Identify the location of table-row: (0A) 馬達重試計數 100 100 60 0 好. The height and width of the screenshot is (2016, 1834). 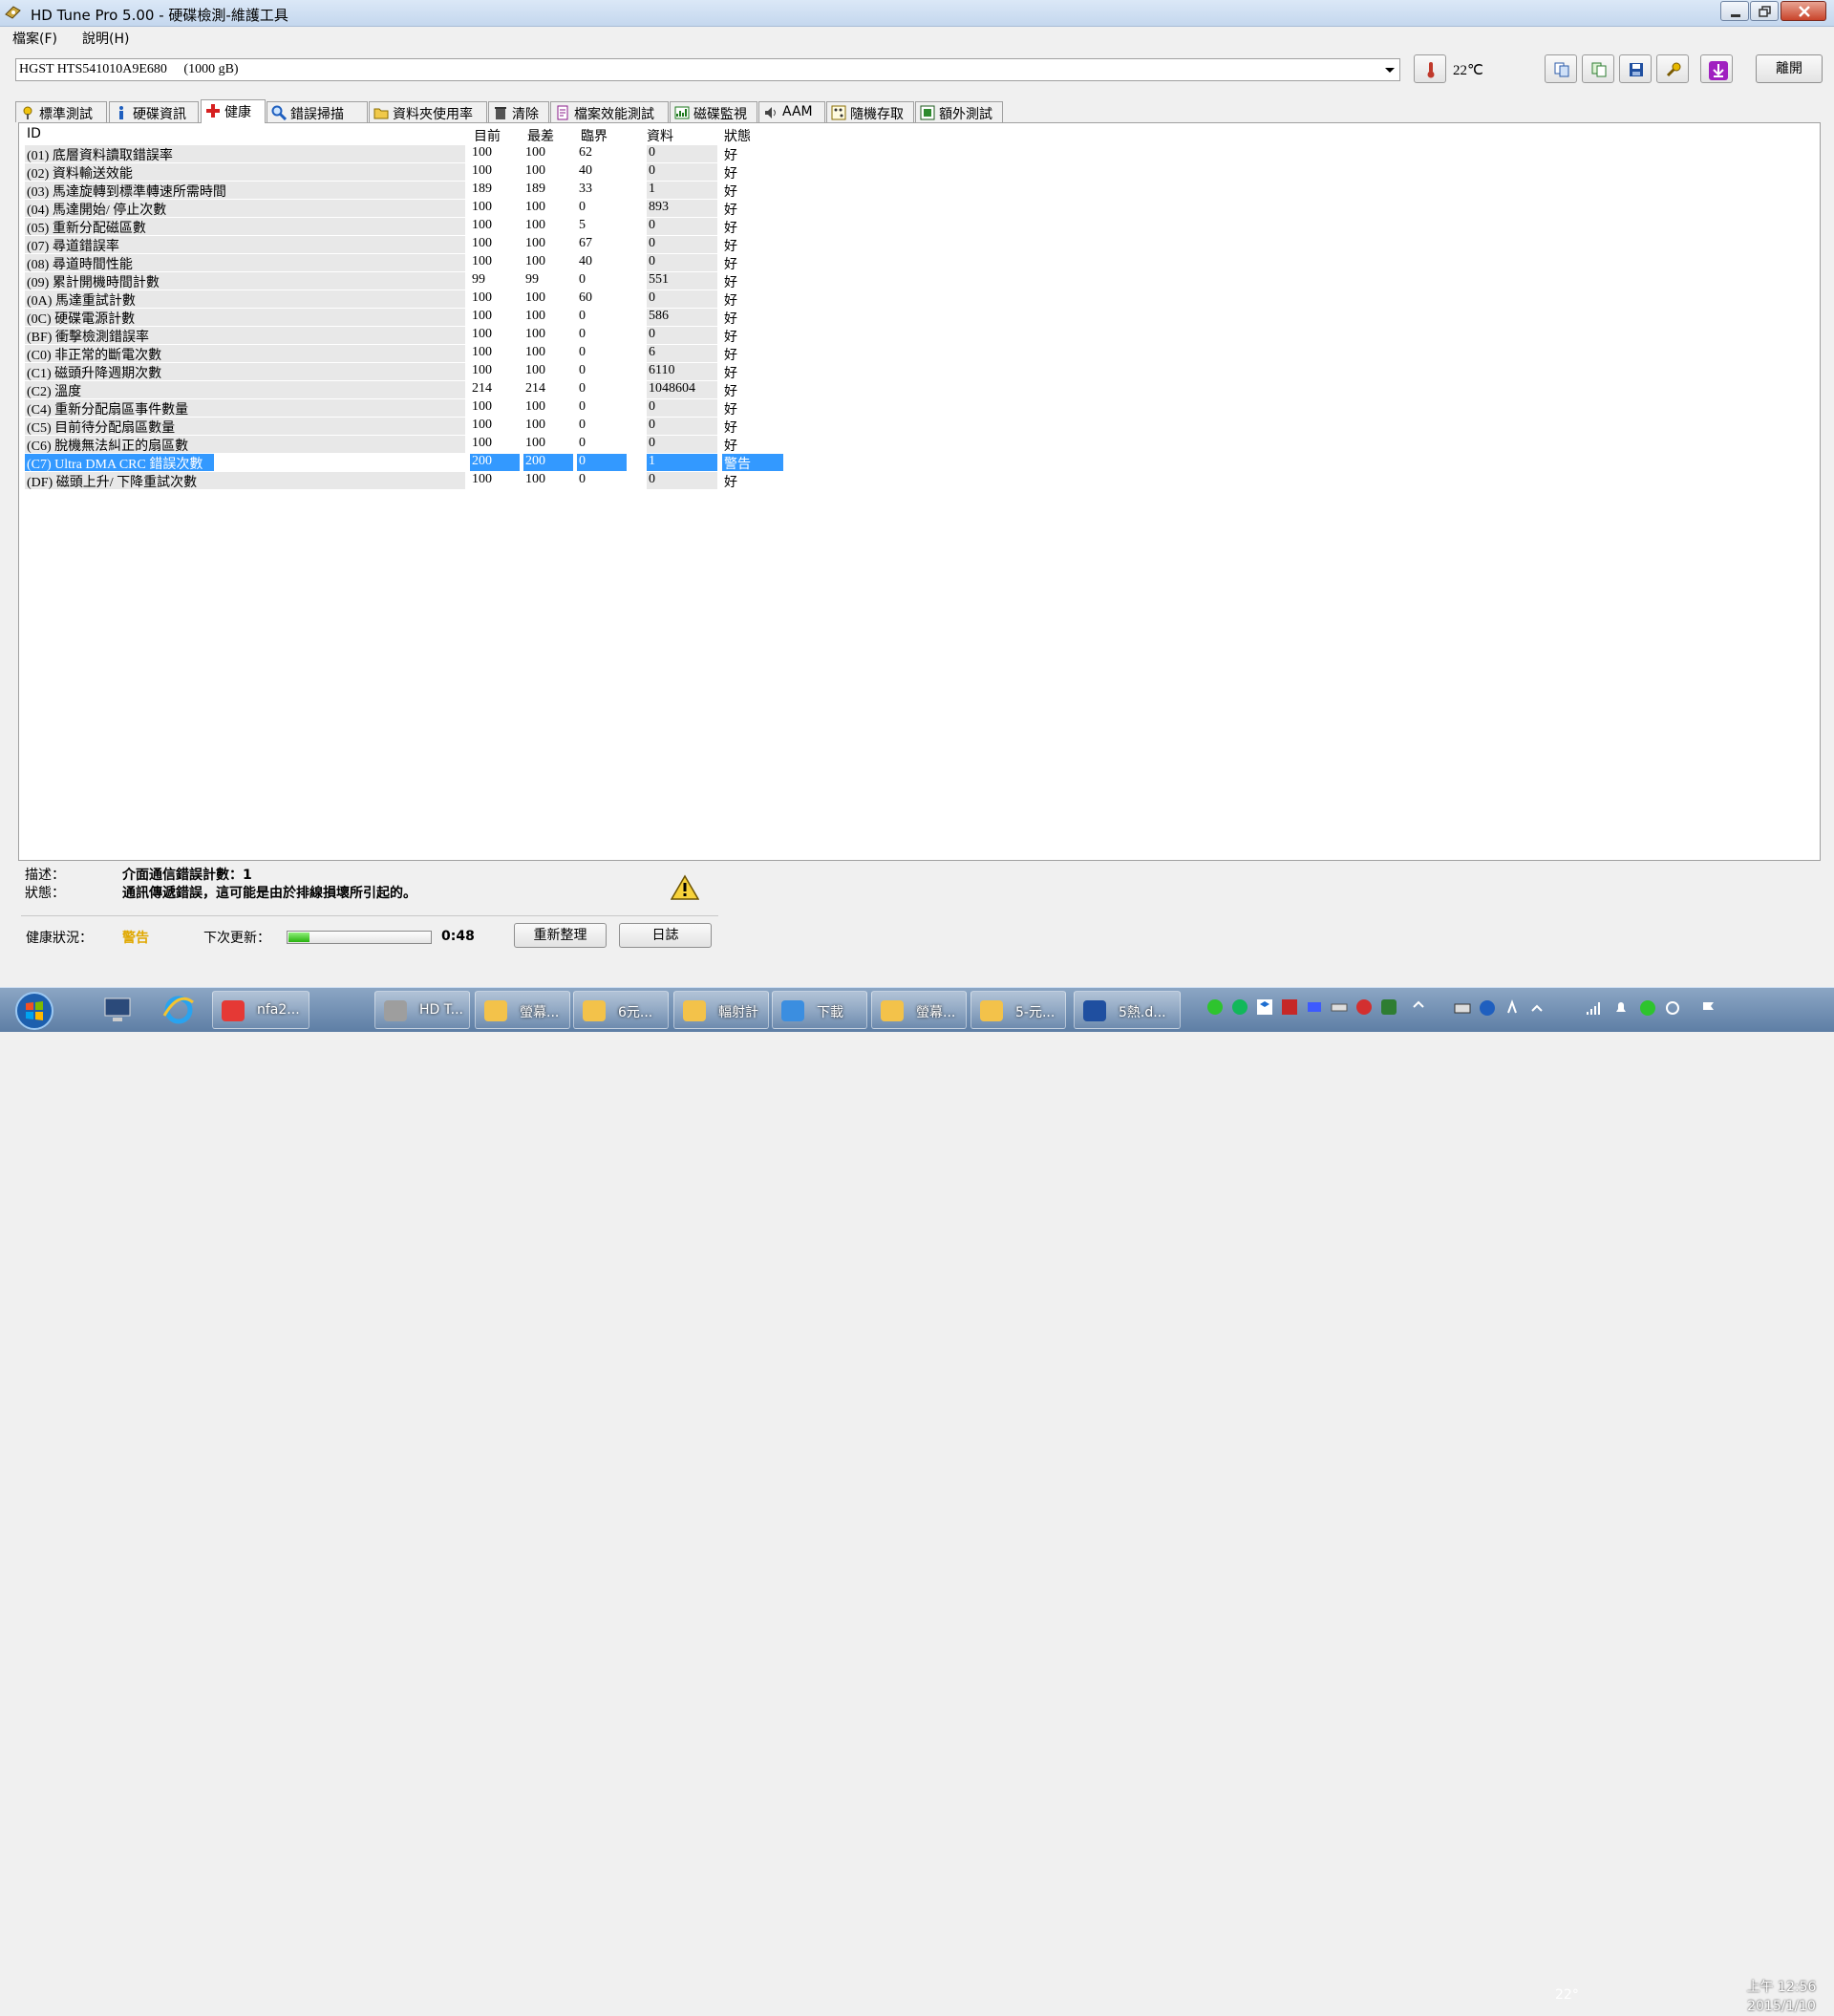
(404, 299).